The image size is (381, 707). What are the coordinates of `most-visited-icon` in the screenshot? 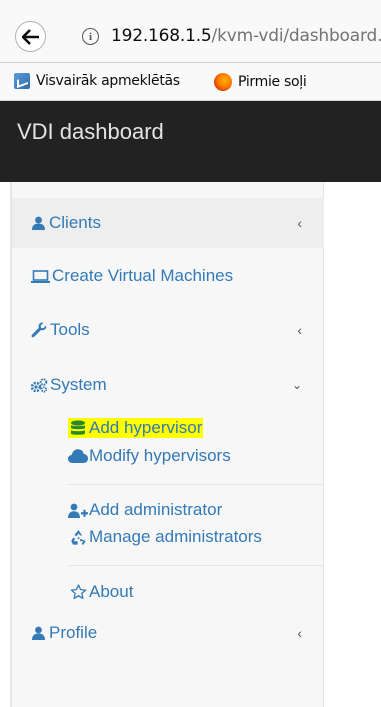 It's located at (22, 81).